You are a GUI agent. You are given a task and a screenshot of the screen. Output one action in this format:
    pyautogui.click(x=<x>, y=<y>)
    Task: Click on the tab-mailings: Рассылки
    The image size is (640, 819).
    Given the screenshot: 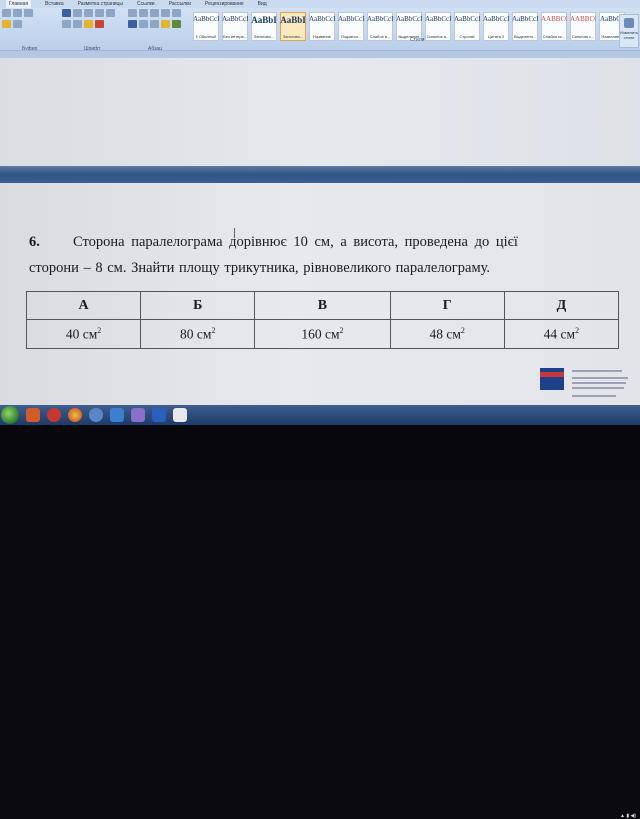 What is the action you would take?
    pyautogui.click(x=180, y=4)
    